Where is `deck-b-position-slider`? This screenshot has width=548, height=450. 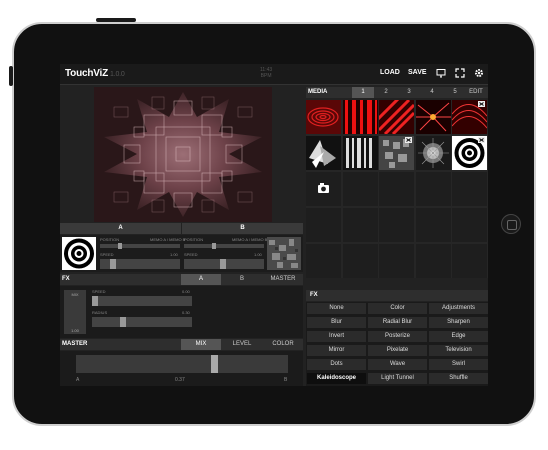
deck-b-position-slider is located at coordinates (224, 246).